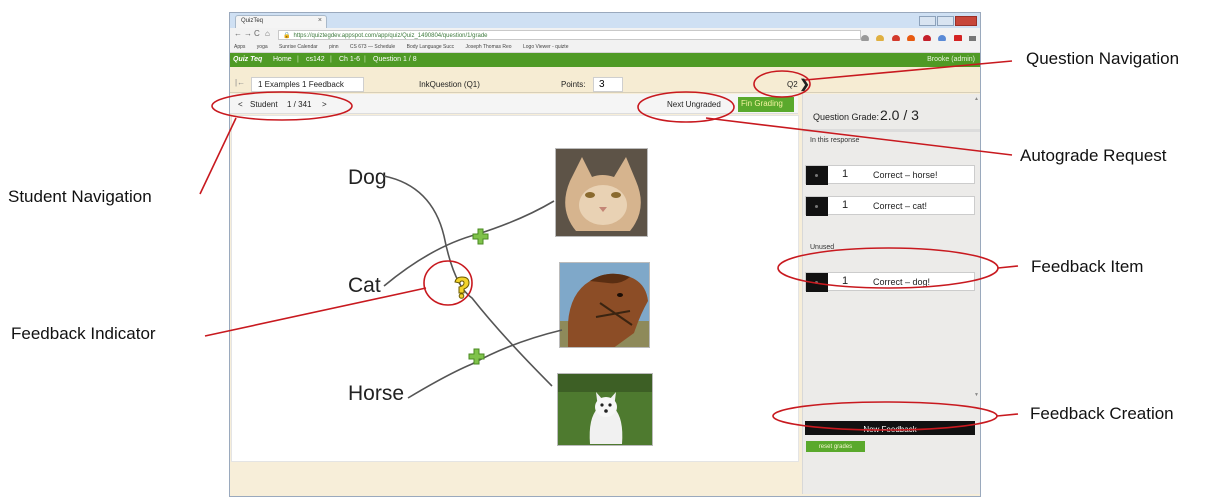 The height and width of the screenshot is (497, 1223). I want to click on bookmark-item: yoga, so click(262, 47).